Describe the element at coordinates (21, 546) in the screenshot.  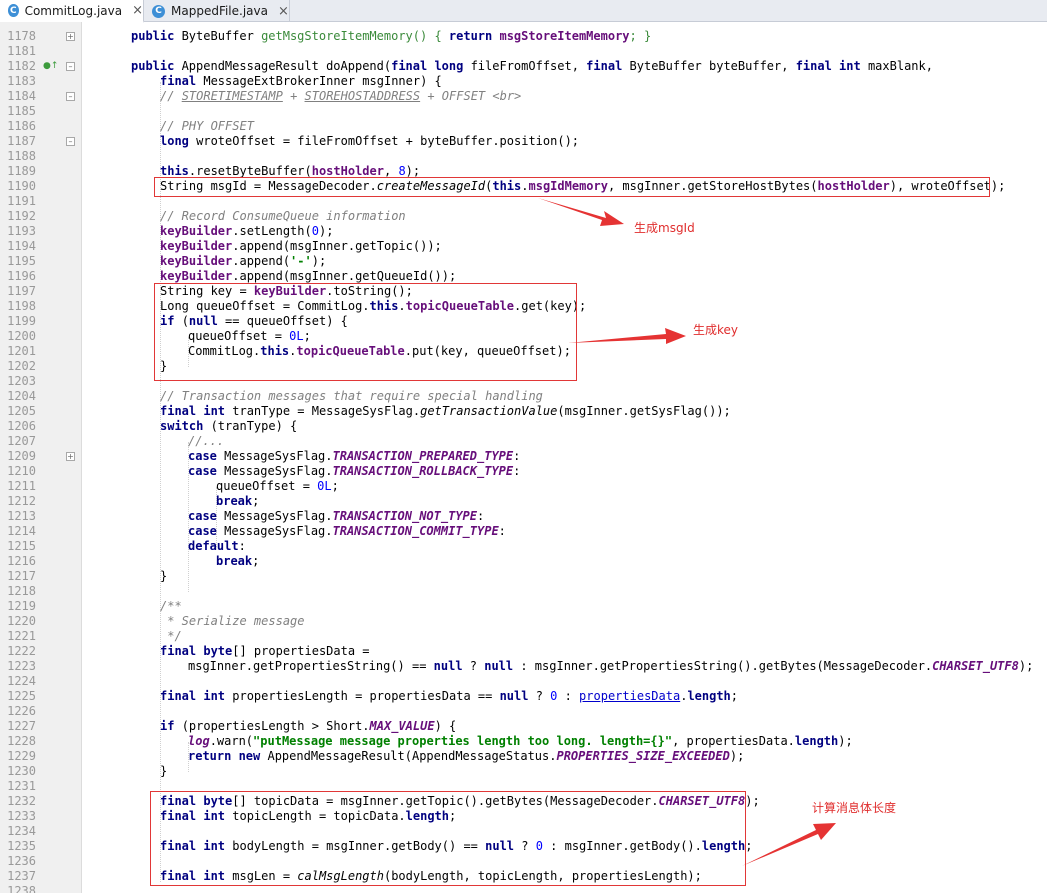
I see `line-number: 1215` at that location.